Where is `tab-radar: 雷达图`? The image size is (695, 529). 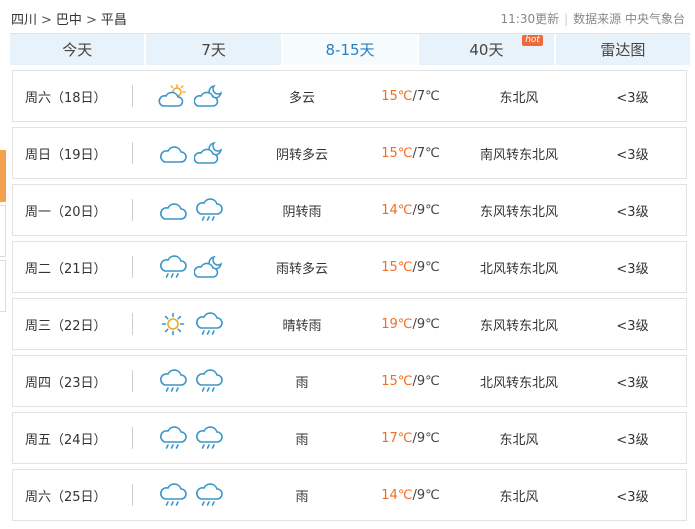 tab-radar: 雷达图 is located at coordinates (623, 49).